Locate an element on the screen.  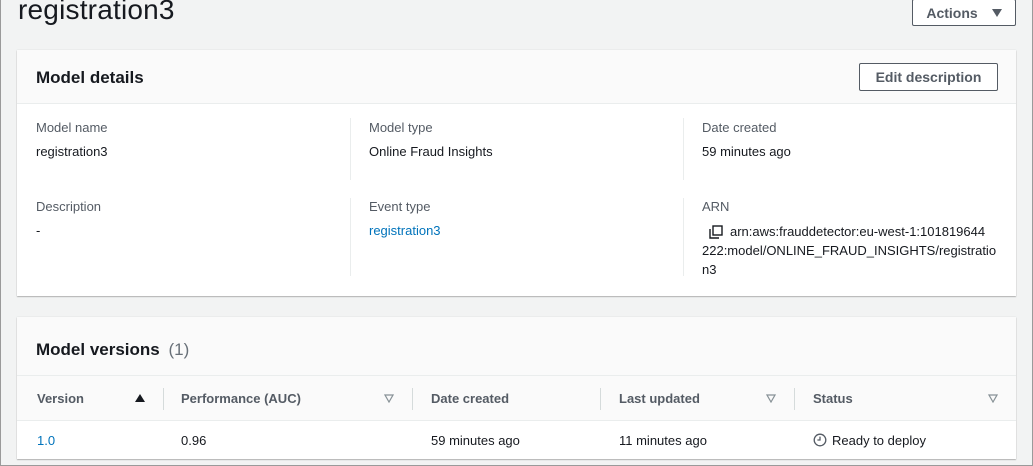
model-details-title: Model details is located at coordinates (90, 77).